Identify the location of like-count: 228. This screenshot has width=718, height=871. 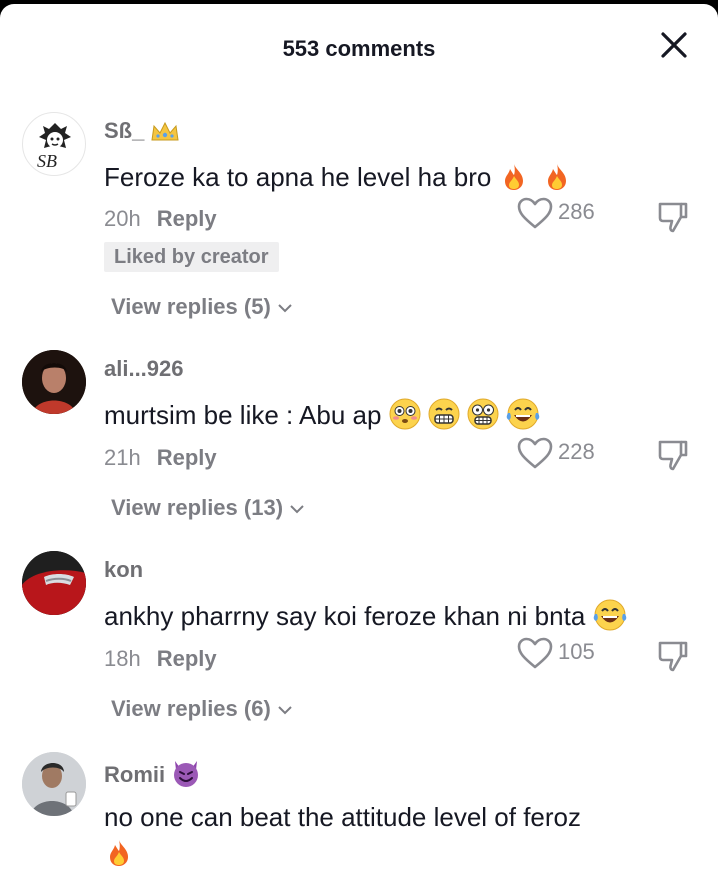
(576, 451).